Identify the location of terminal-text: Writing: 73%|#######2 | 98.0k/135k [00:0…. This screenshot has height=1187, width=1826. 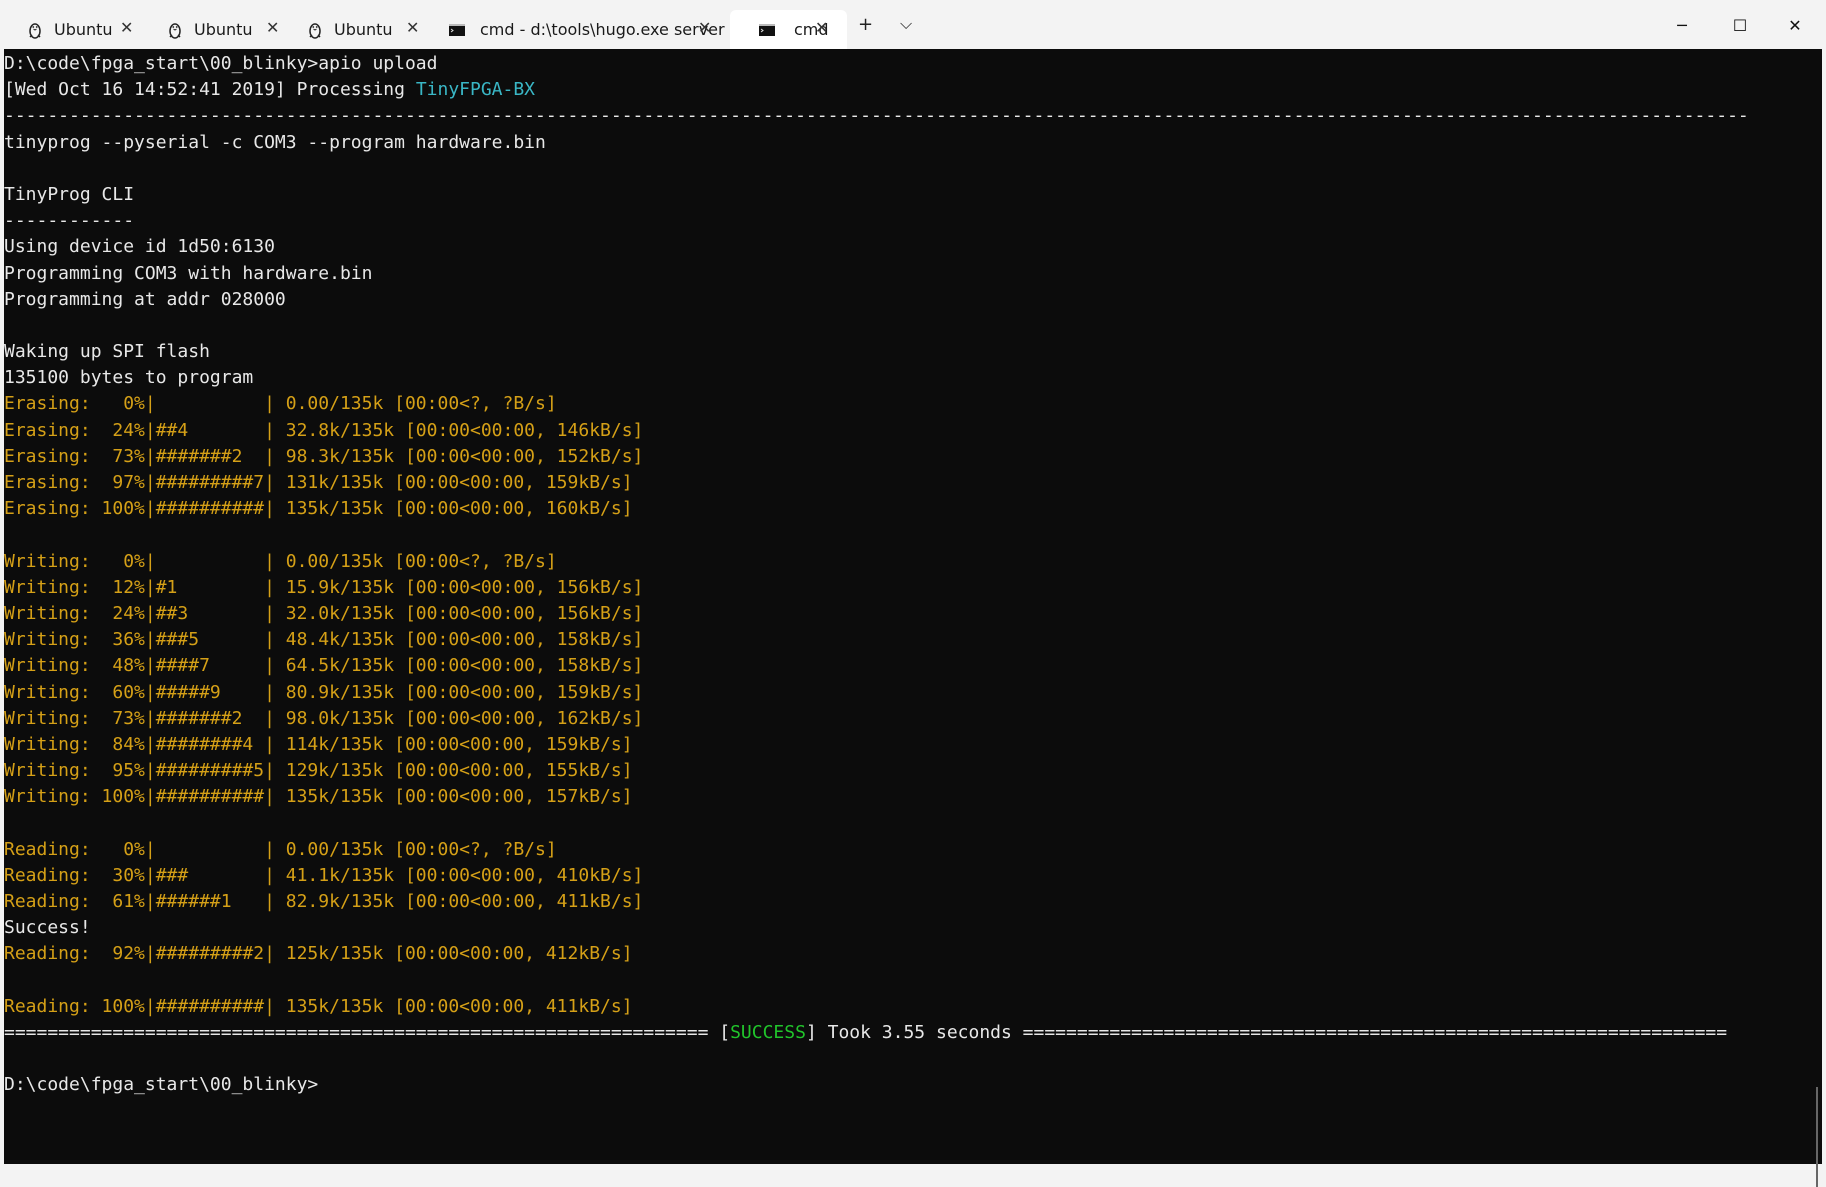
(324, 718).